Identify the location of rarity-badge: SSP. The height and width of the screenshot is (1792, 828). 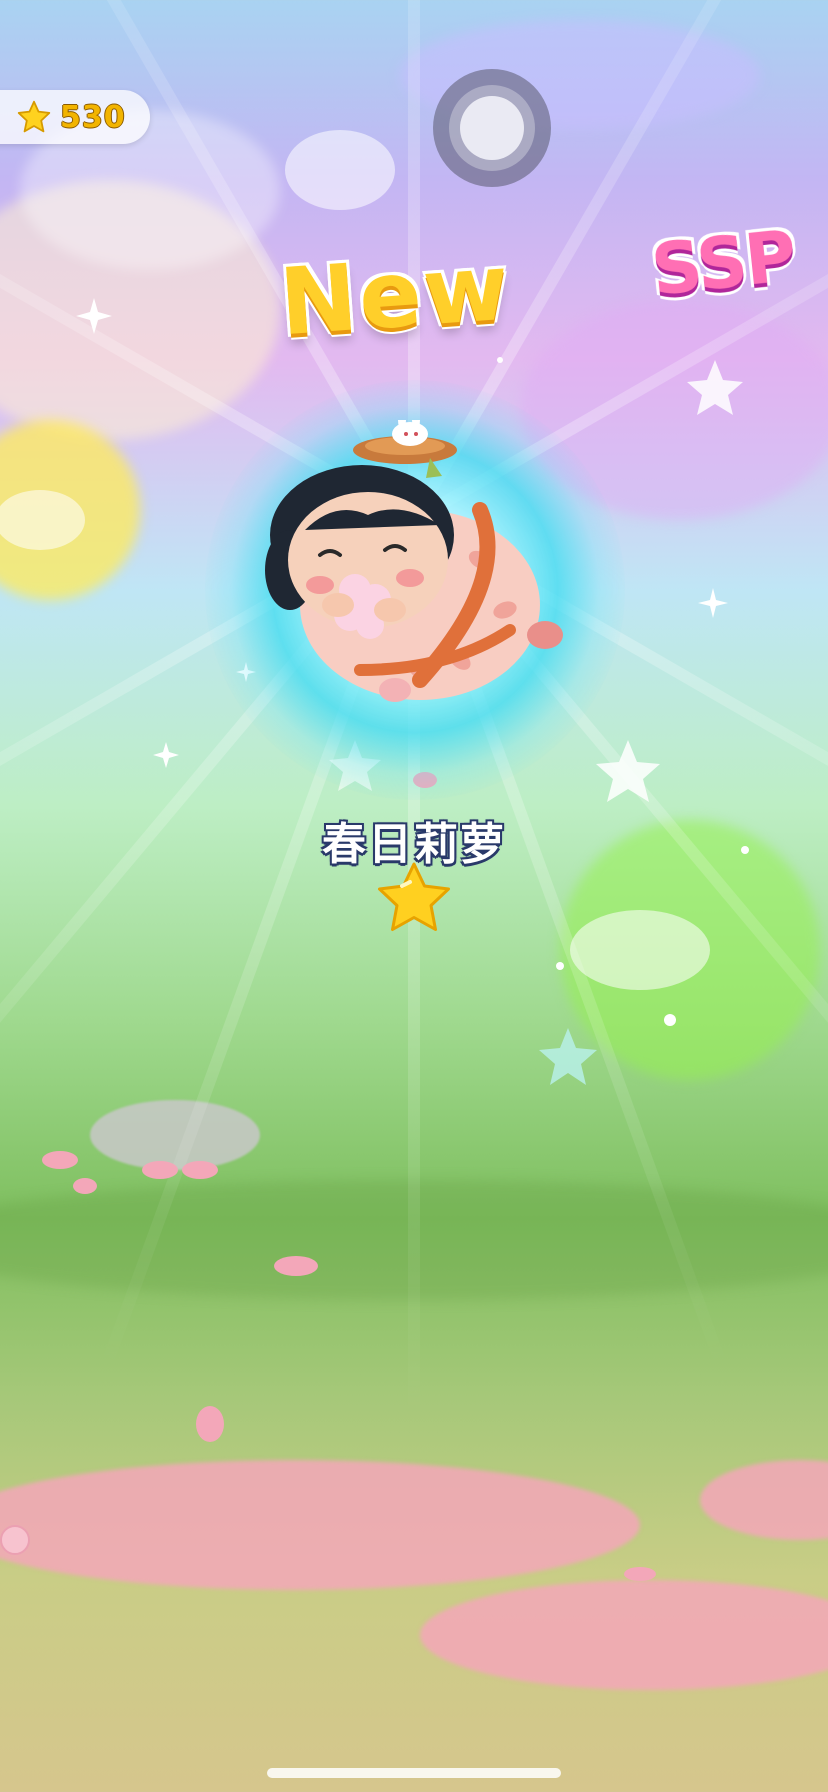
(723, 263).